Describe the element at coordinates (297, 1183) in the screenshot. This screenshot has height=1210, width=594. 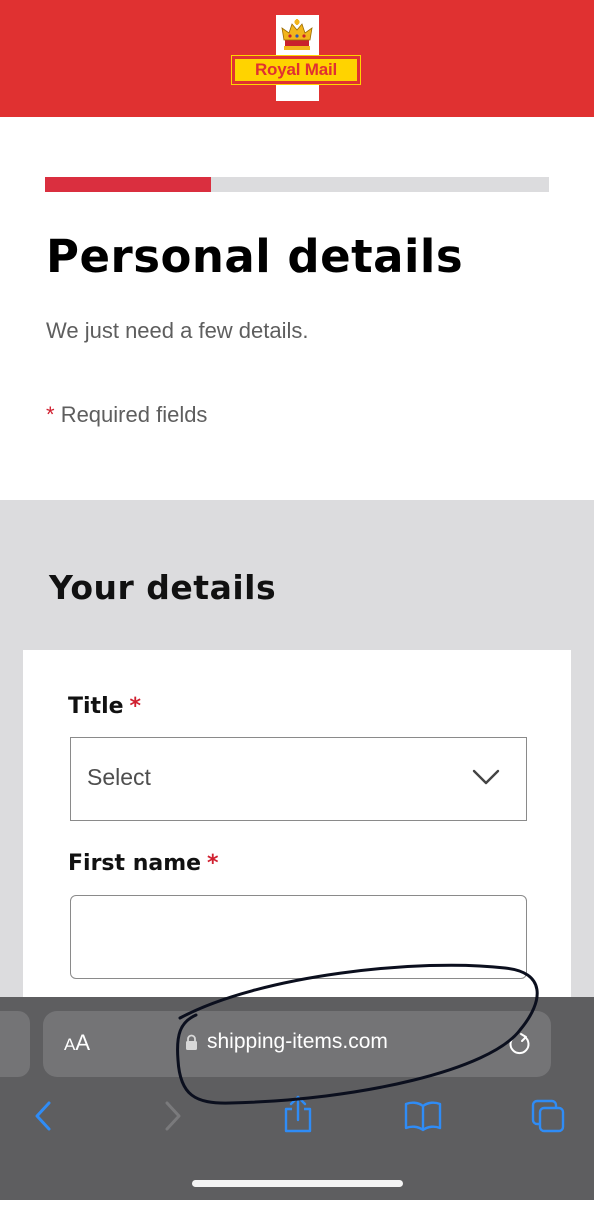
I see `home-indicator` at that location.